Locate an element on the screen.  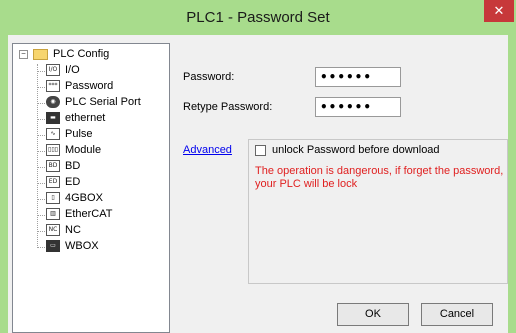
window-frame-left is located at coordinates (4, 184).